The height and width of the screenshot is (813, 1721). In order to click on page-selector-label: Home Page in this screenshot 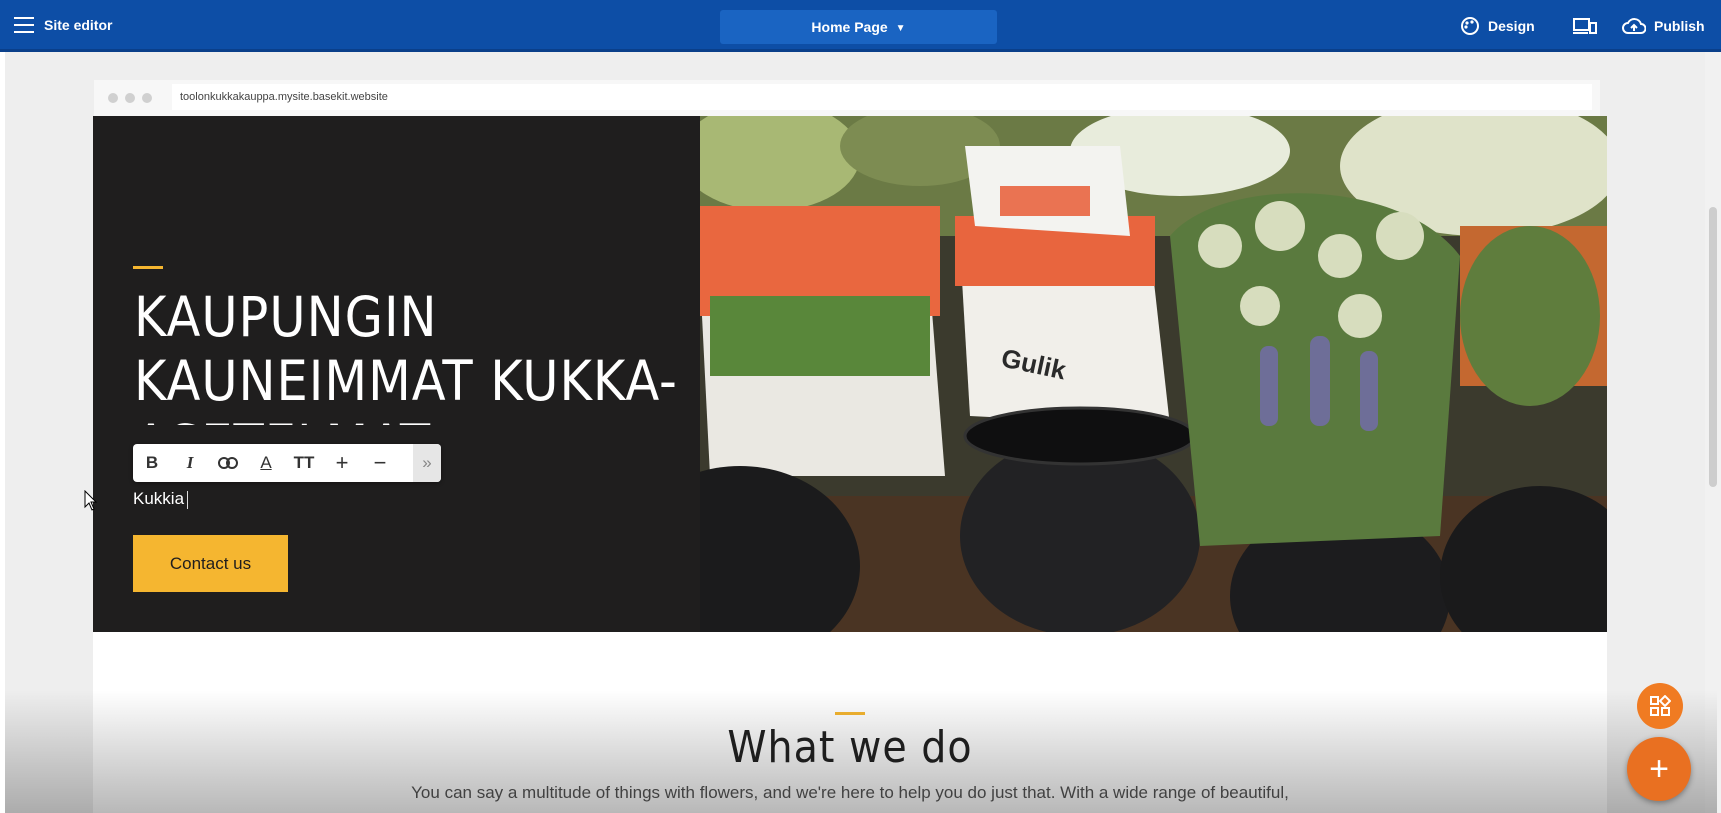, I will do `click(849, 27)`.